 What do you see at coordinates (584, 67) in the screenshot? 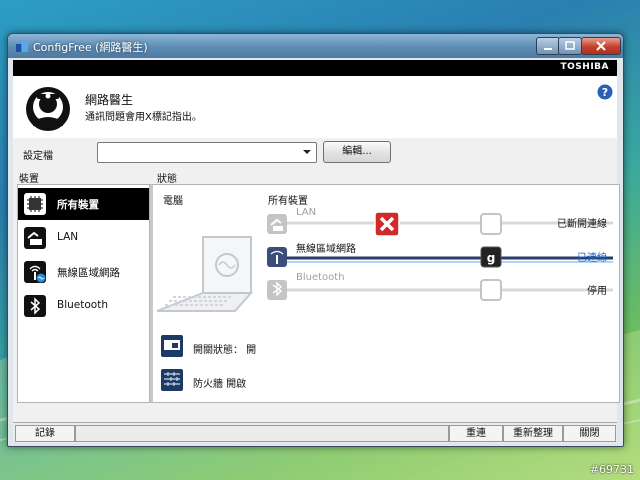
I see `brand-logo: TOSHIBA` at bounding box center [584, 67].